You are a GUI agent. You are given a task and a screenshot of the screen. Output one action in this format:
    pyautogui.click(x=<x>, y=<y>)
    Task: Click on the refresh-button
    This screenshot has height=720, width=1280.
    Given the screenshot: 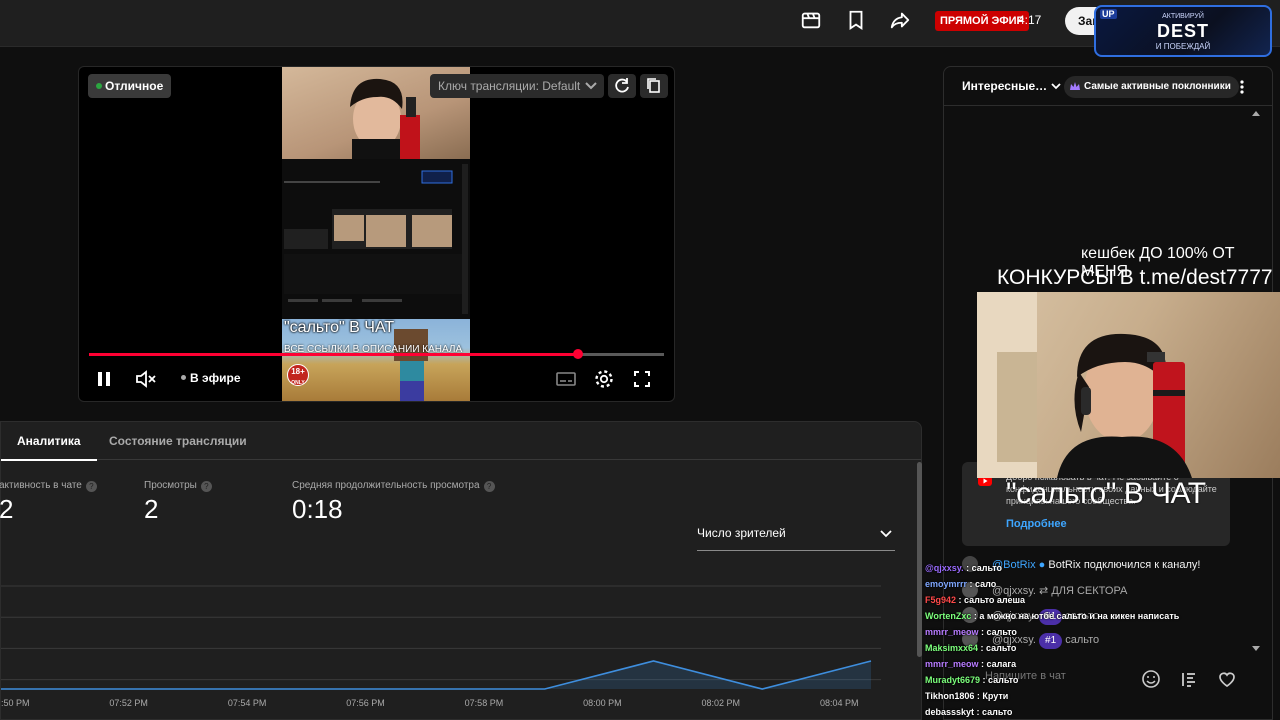 What is the action you would take?
    pyautogui.click(x=622, y=86)
    